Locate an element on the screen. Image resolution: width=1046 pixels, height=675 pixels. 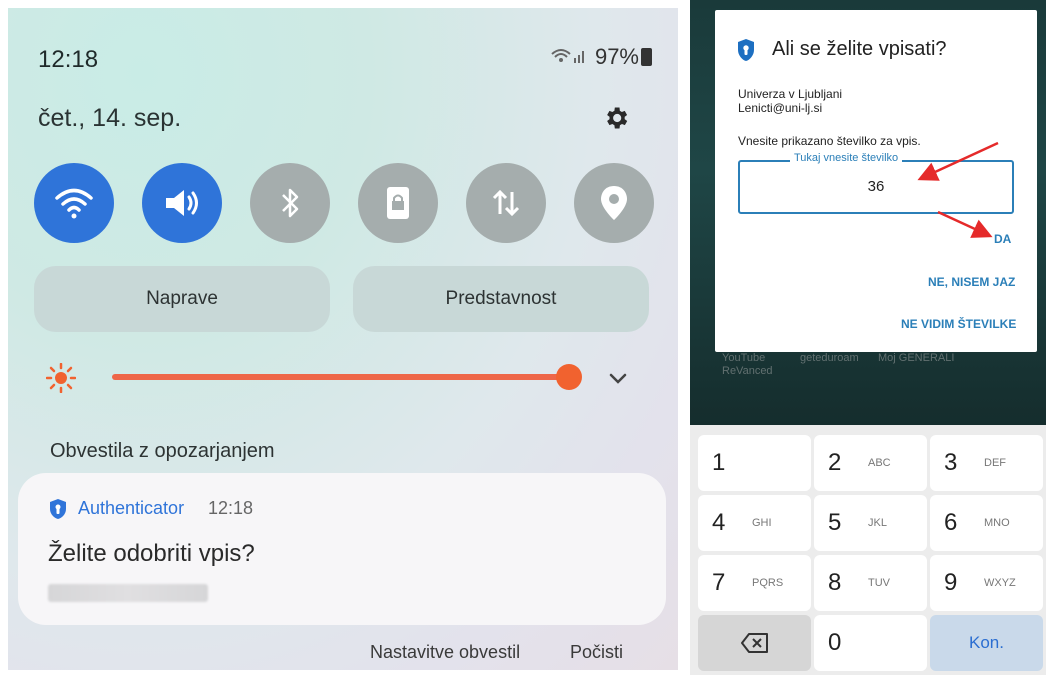
notification-settings-button: Nastavitve obvestil is located at coordinates (445, 652).